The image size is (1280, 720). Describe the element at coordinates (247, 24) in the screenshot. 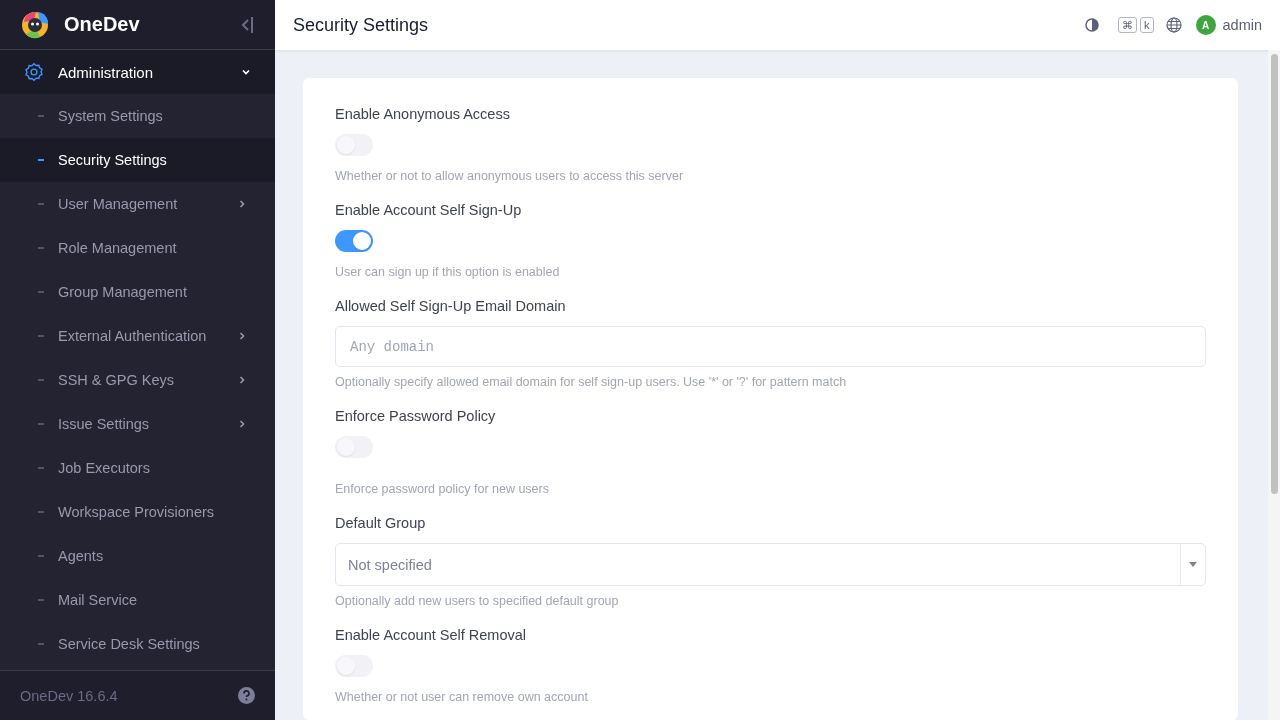

I see `collapse-sidebar-icon` at that location.